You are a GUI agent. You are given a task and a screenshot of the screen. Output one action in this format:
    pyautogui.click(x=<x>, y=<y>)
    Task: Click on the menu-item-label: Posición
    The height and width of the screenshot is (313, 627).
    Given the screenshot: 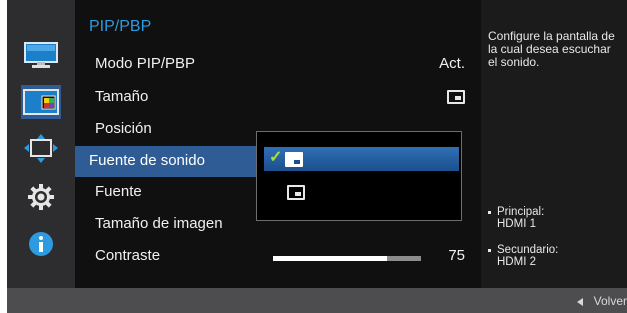 What is the action you would take?
    pyautogui.click(x=123, y=128)
    